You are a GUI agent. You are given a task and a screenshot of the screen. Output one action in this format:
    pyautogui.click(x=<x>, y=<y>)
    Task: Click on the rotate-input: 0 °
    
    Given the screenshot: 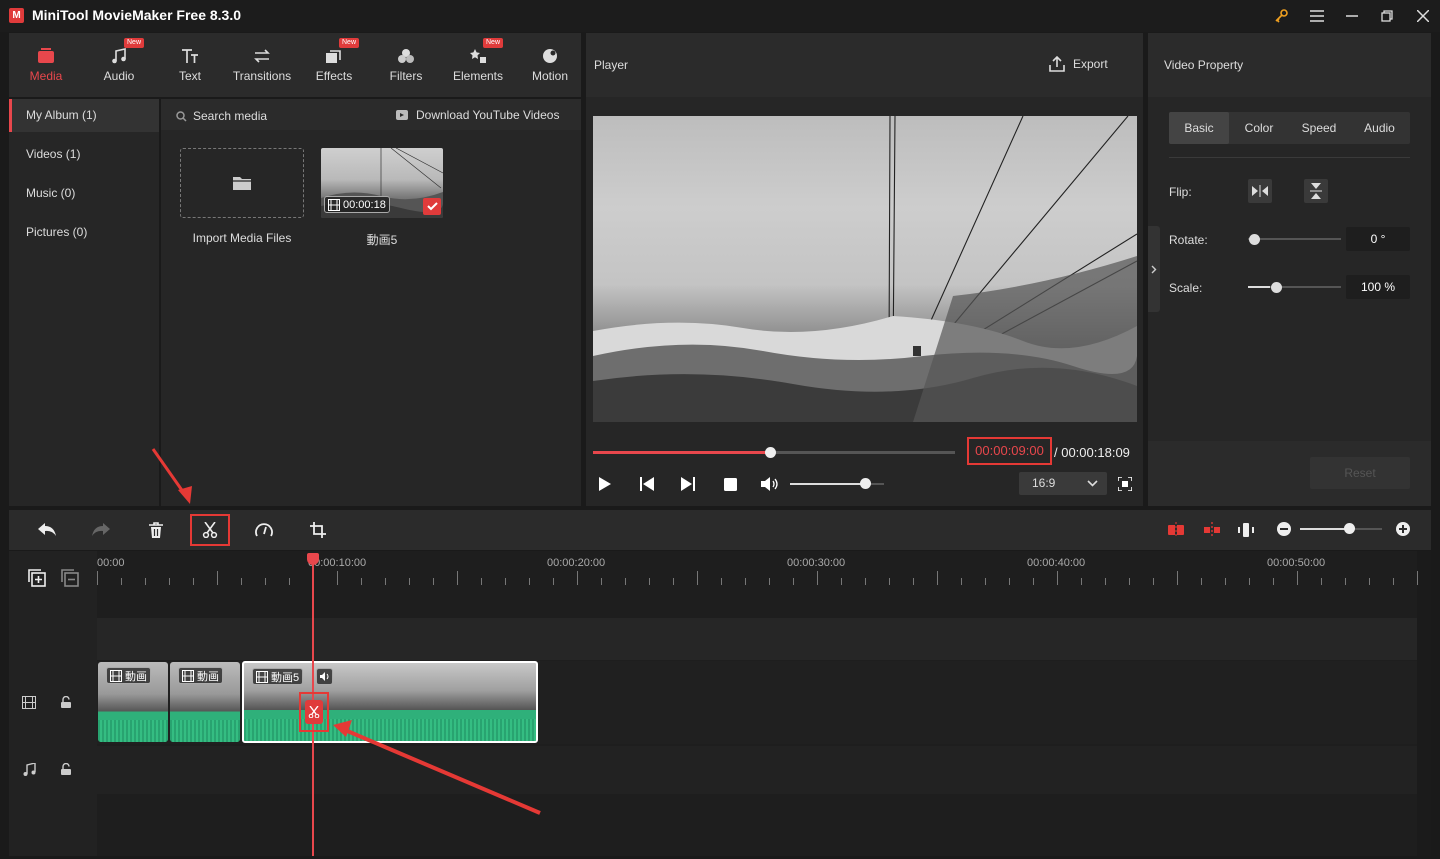 What is the action you would take?
    pyautogui.click(x=1378, y=239)
    